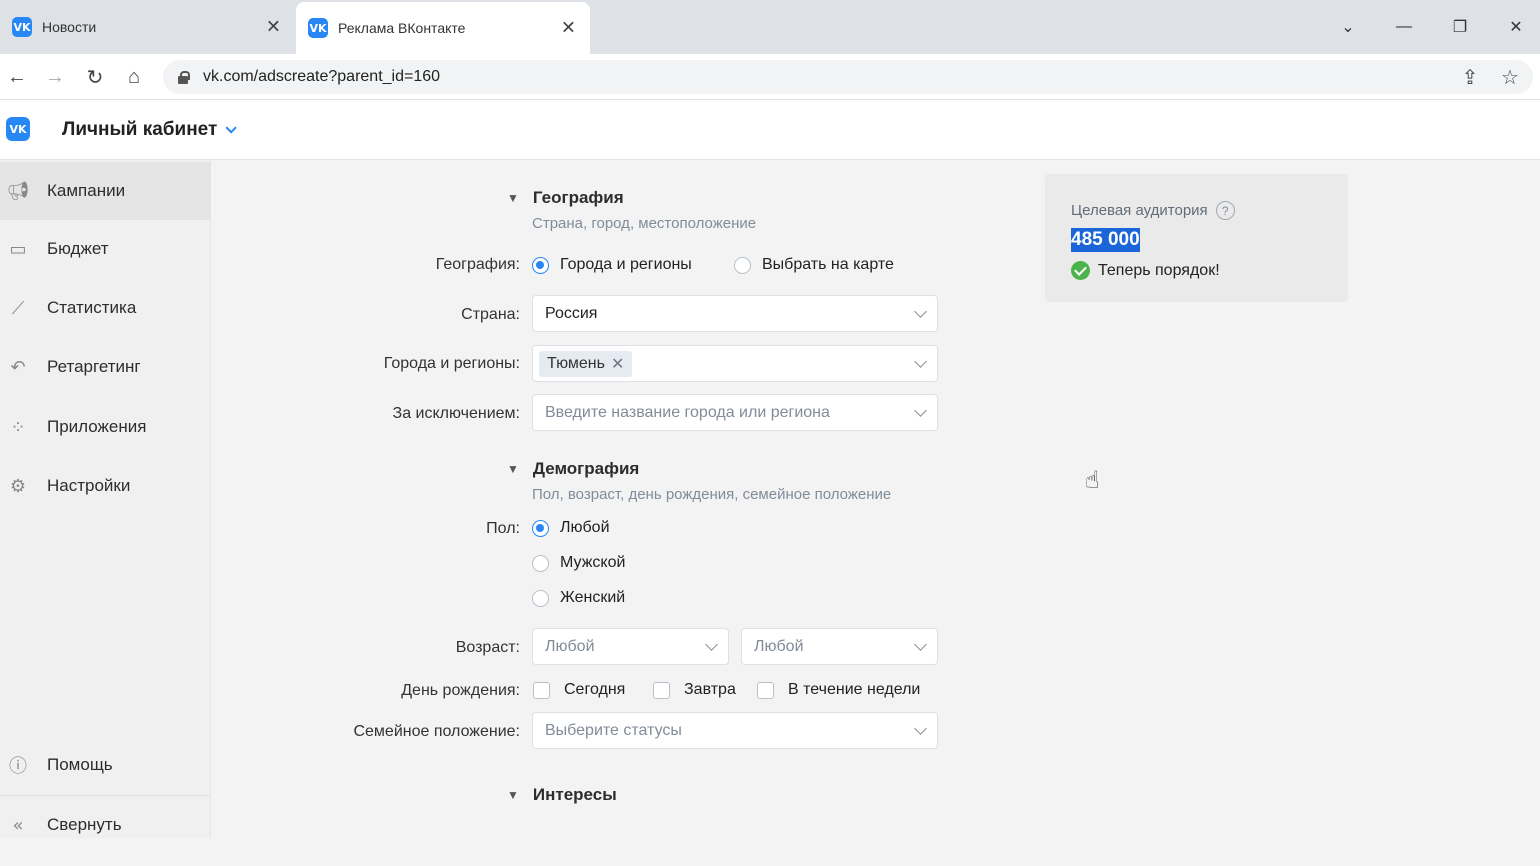  I want to click on birthday-label: День рождения:, so click(460, 690).